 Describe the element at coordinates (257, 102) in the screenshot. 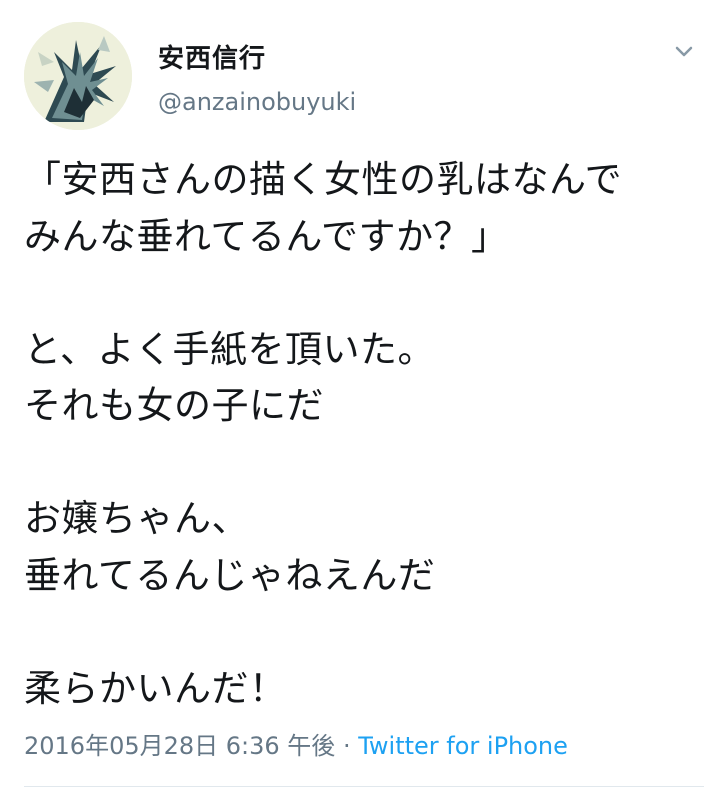

I see `user-handle: @anzainobuyuki` at that location.